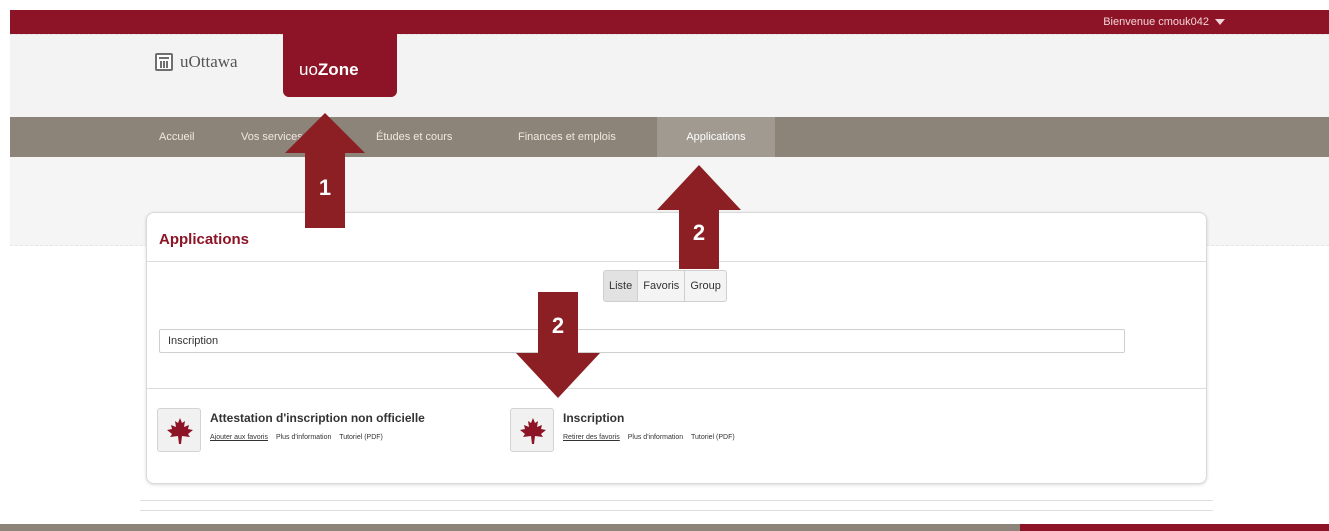  Describe the element at coordinates (705, 286) in the screenshot. I see `view-group-button: Group` at that location.